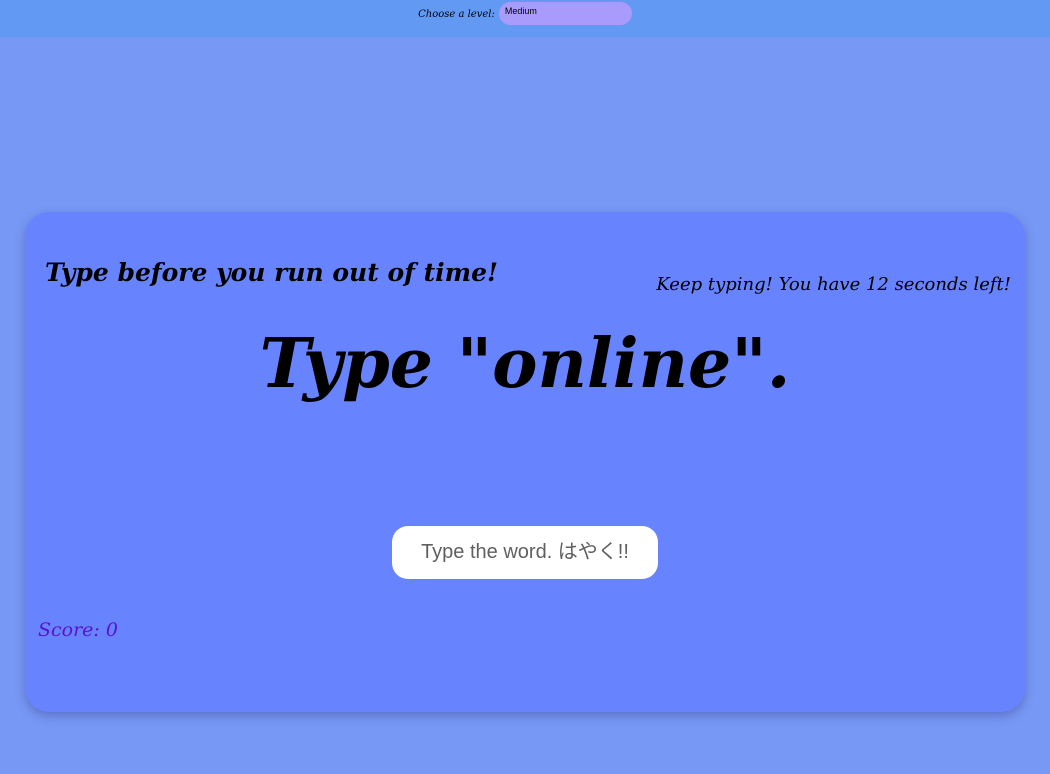 This screenshot has height=774, width=1050. What do you see at coordinates (271, 272) in the screenshot?
I see `game-subtitle: Type before you run out of time!` at bounding box center [271, 272].